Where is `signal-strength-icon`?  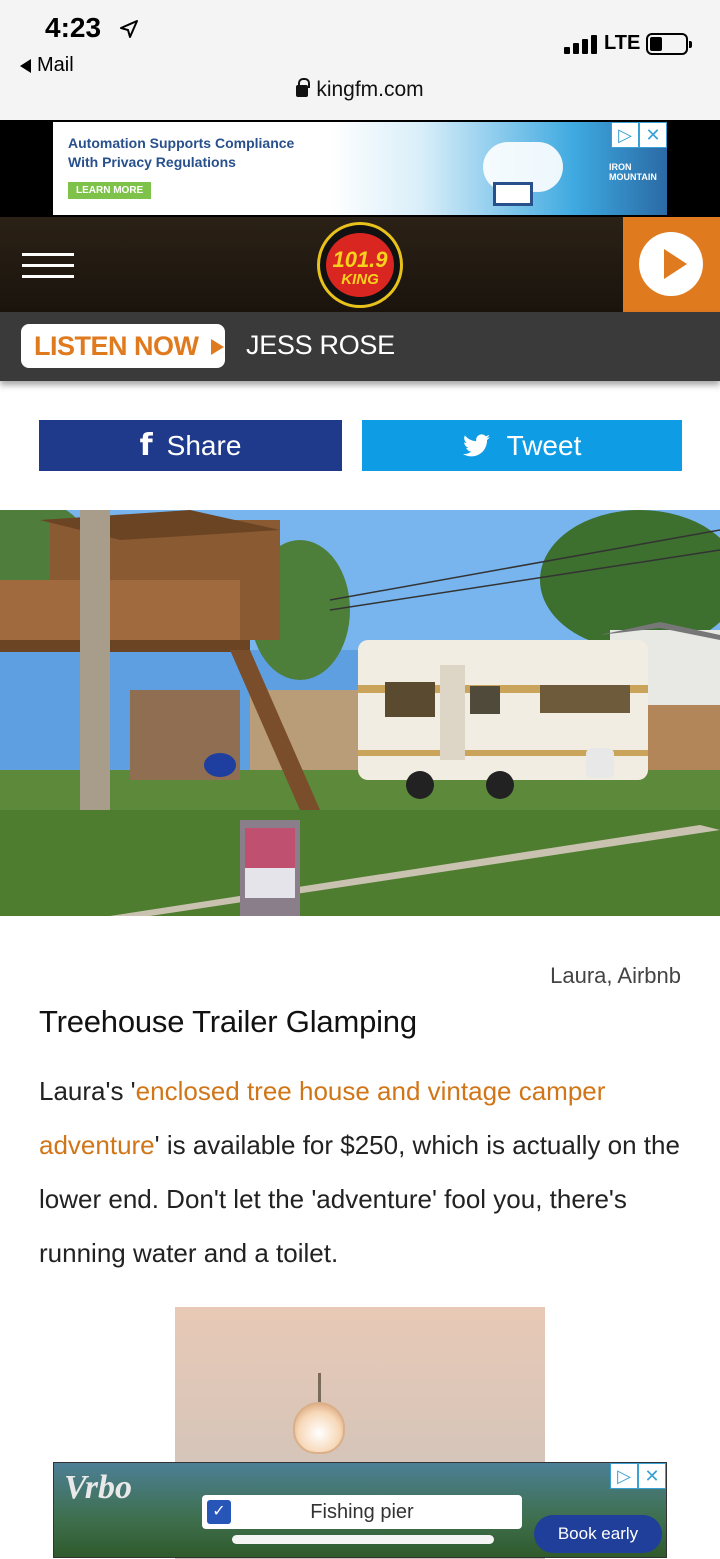 signal-strength-icon is located at coordinates (582, 44).